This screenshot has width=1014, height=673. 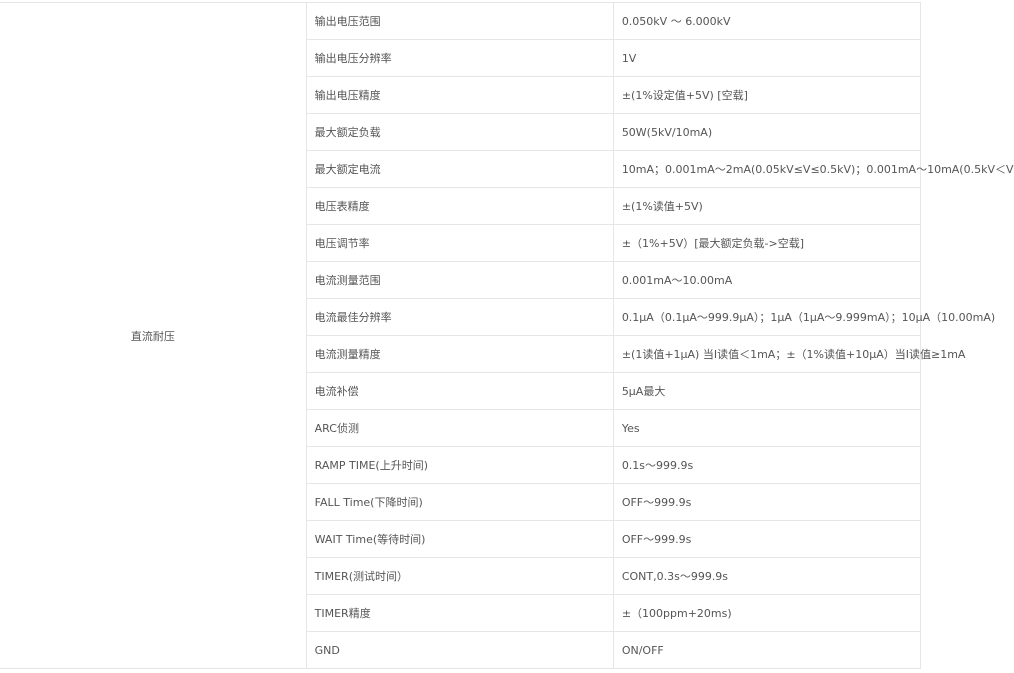 What do you see at coordinates (459, 95) in the screenshot?
I see `param-name-cell: 输出电压精度` at bounding box center [459, 95].